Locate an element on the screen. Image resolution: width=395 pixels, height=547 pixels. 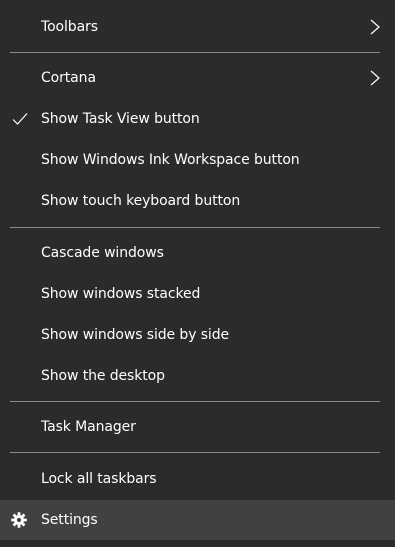
menu-item-label: Show windows stacked is located at coordinates (121, 294).